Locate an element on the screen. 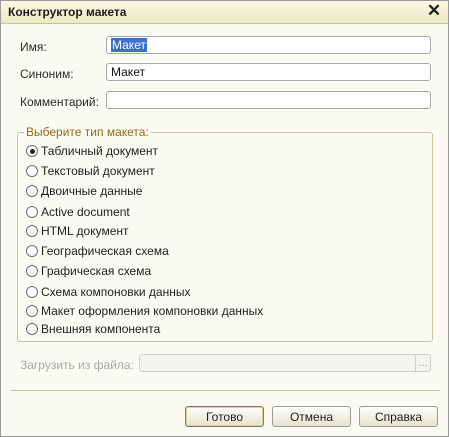 This screenshot has width=449, height=437. radio-spreadsheet-document: Табличный документ is located at coordinates (92, 151).